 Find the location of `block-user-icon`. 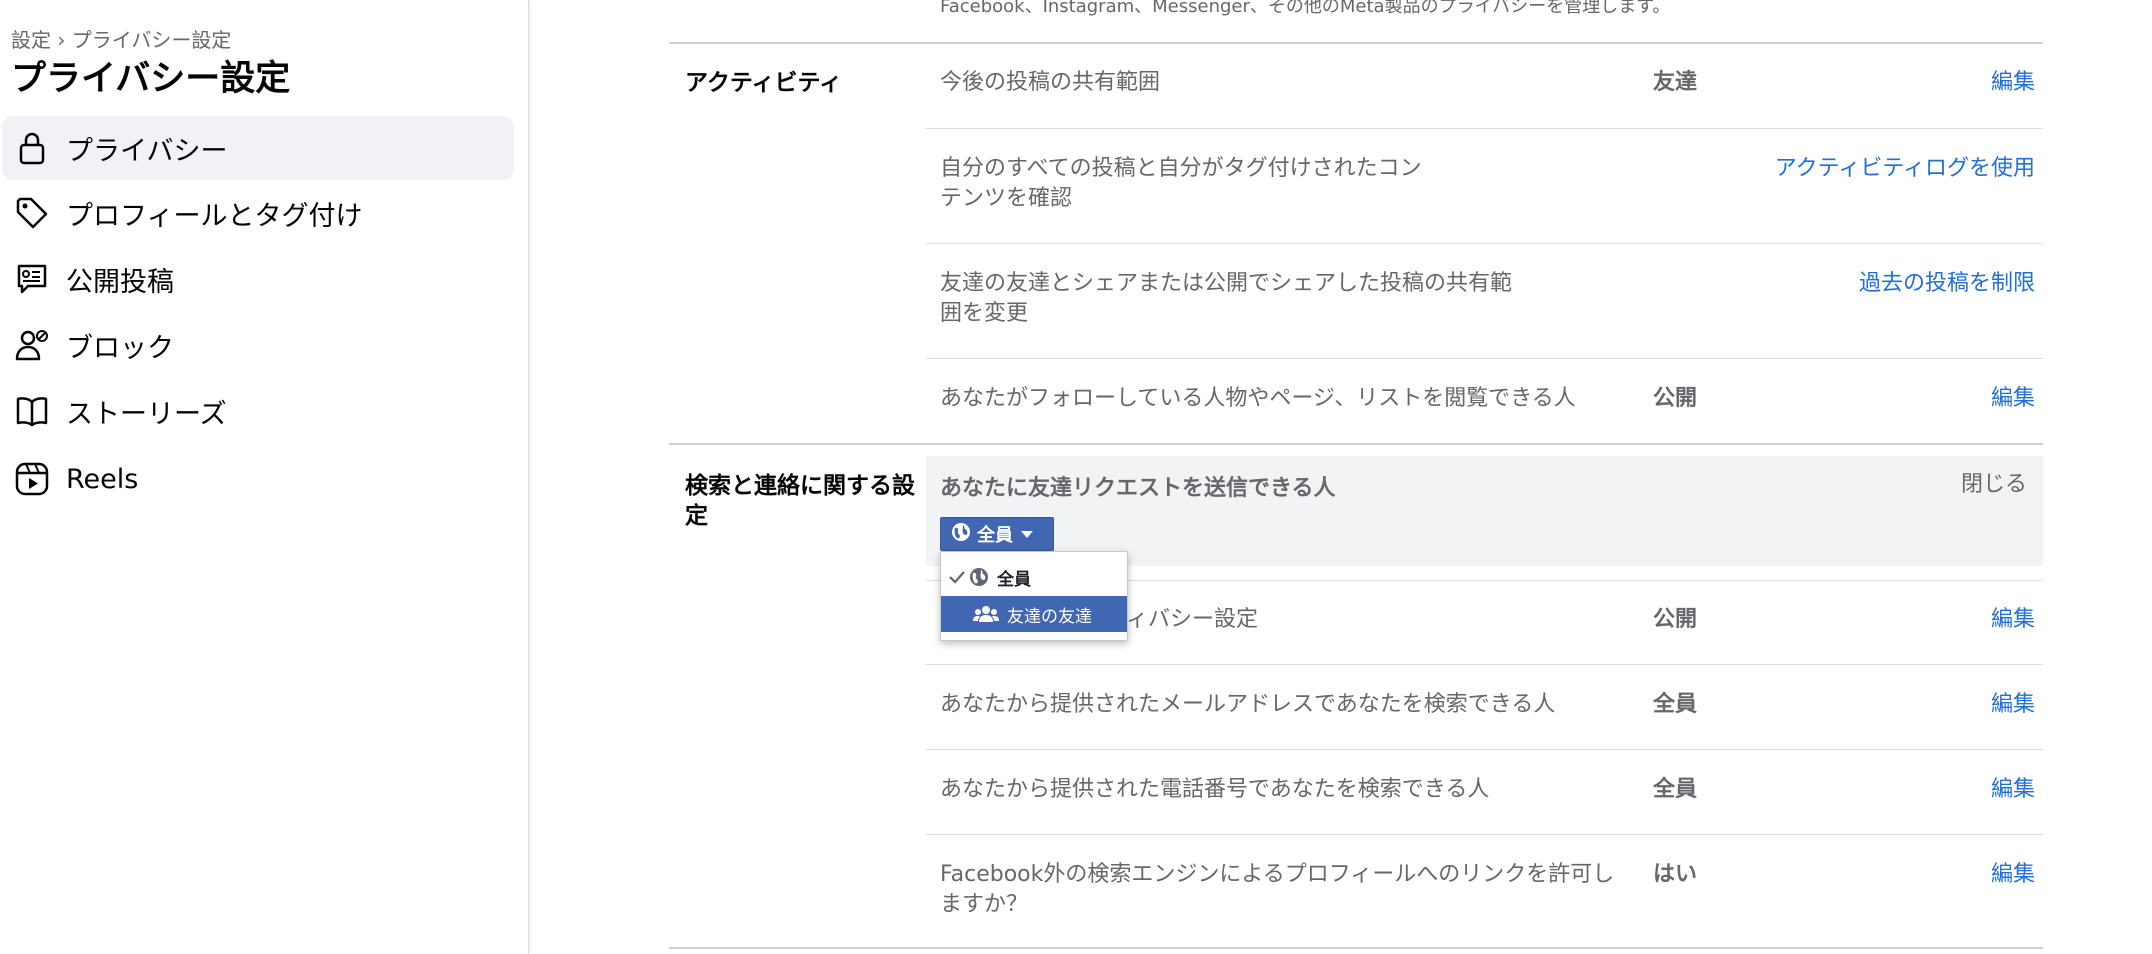

block-user-icon is located at coordinates (32, 345).